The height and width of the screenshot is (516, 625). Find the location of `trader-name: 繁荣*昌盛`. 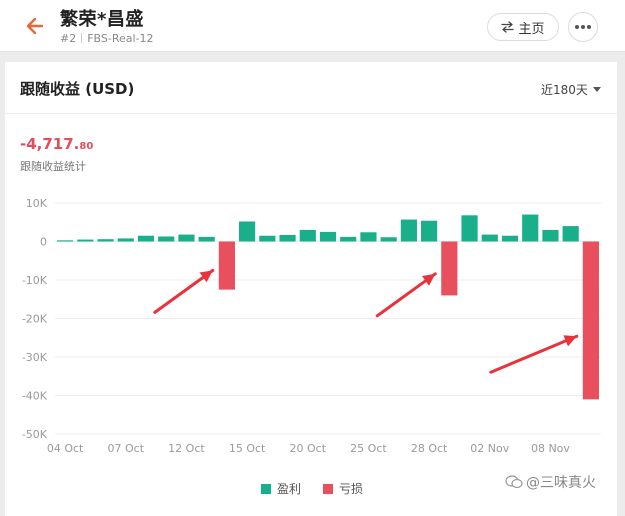

trader-name: 繁荣*昌盛 is located at coordinates (102, 19).